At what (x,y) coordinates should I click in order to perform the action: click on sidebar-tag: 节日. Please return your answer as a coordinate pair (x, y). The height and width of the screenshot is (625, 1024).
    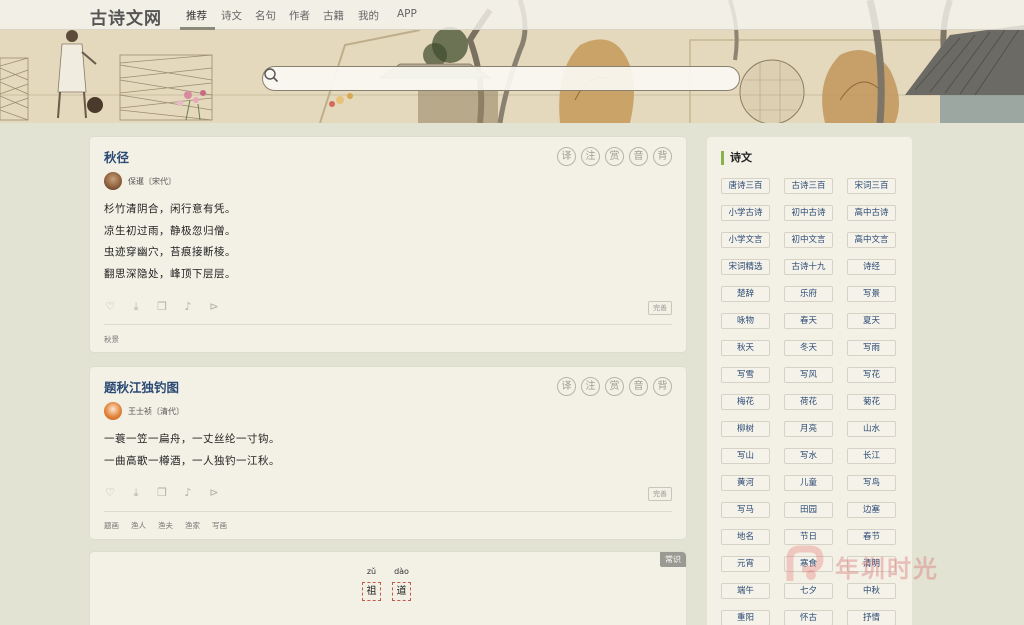
    Looking at the image, I should click on (808, 537).